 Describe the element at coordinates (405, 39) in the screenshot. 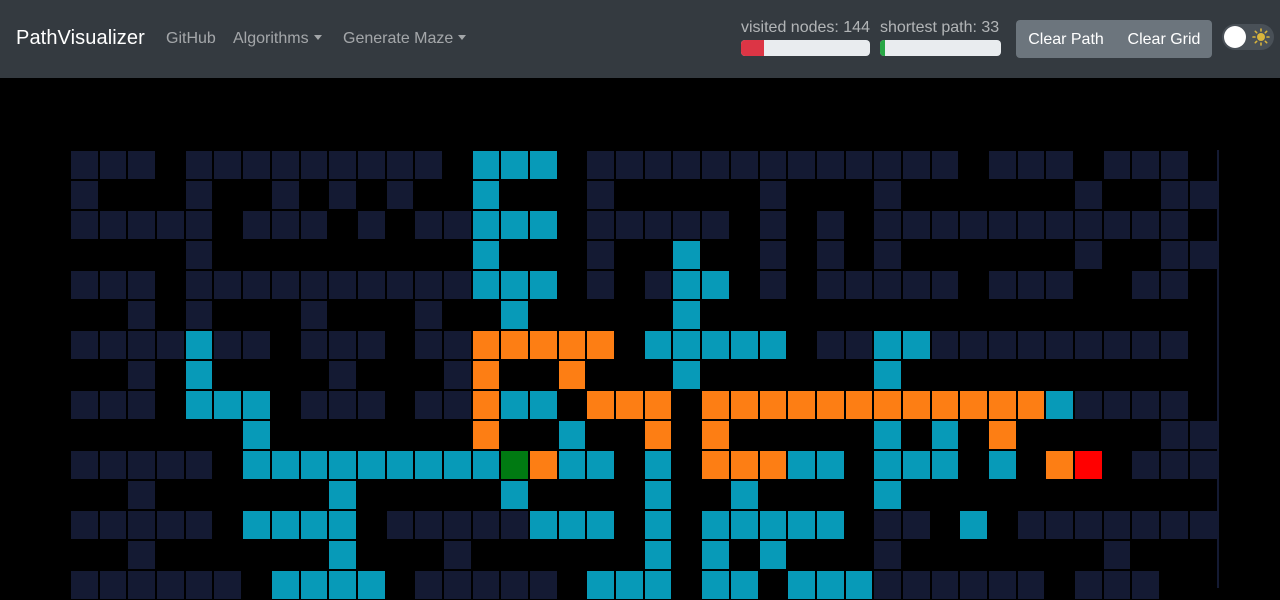

I see `generate-maze-dropdown: Generate Maze` at that location.